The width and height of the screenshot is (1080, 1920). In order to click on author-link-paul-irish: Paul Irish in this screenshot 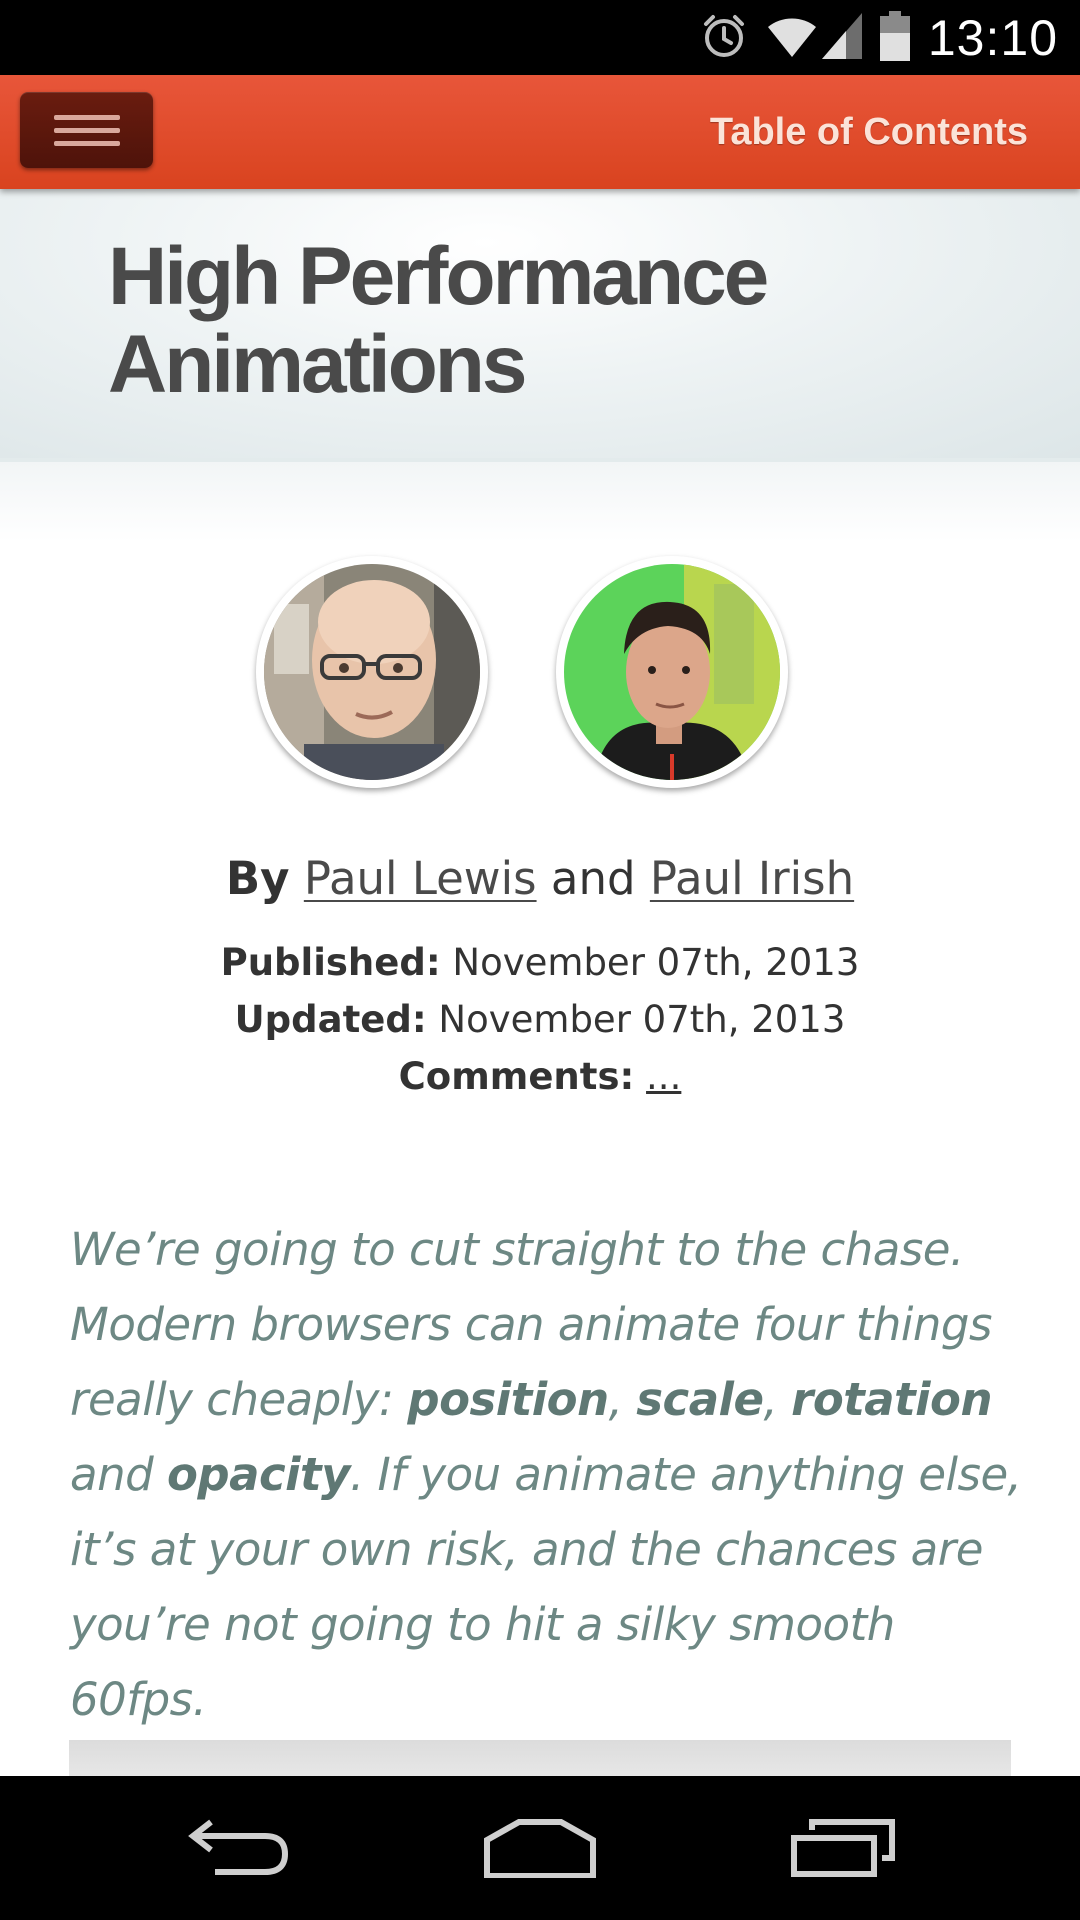, I will do `click(752, 878)`.